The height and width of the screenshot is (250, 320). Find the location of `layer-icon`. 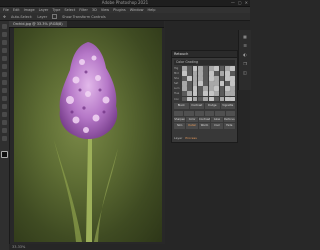

layer-icon is located at coordinates (199, 113).